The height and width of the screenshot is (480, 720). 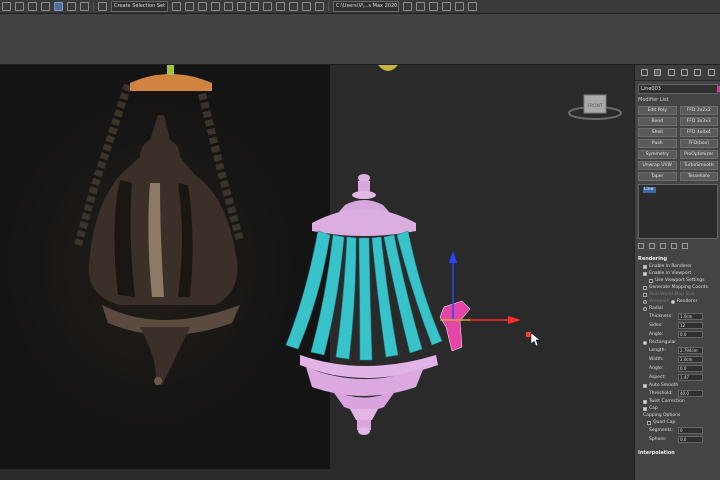 What do you see at coordinates (6, 6) in the screenshot?
I see `select-link-icon` at bounding box center [6, 6].